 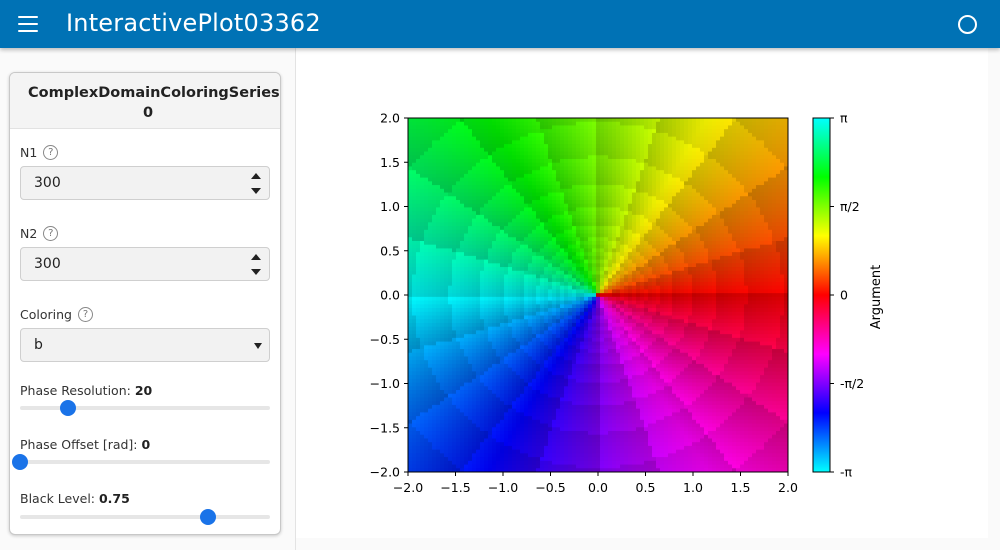 What do you see at coordinates (28, 24) in the screenshot?
I see `menu-icon` at bounding box center [28, 24].